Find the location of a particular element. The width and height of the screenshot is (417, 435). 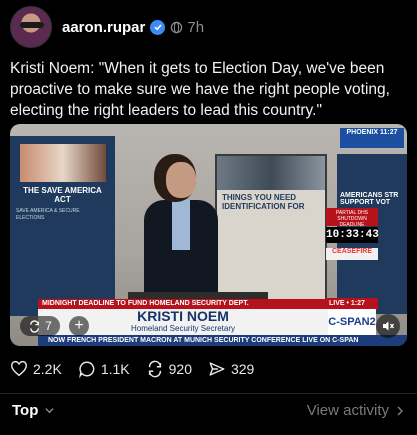

action-bar: 2.2K 1.1K 920 329 is located at coordinates (140, 369).